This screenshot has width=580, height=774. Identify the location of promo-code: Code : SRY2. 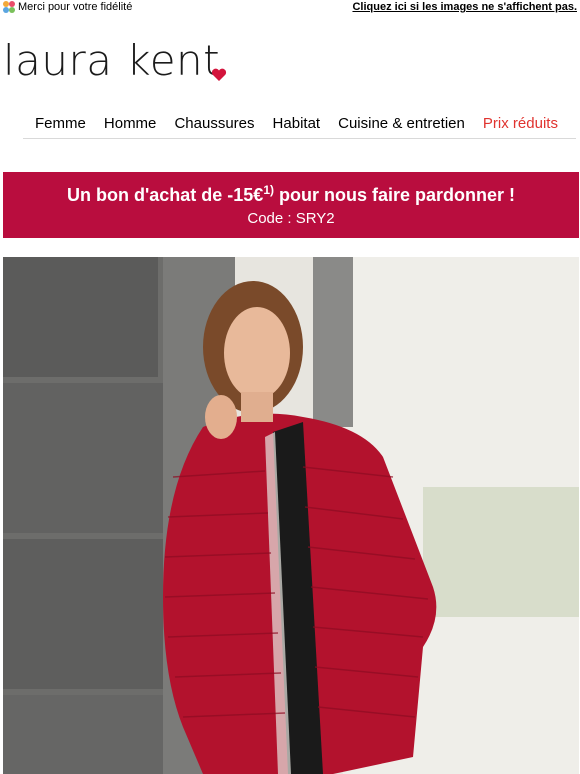
(291, 218).